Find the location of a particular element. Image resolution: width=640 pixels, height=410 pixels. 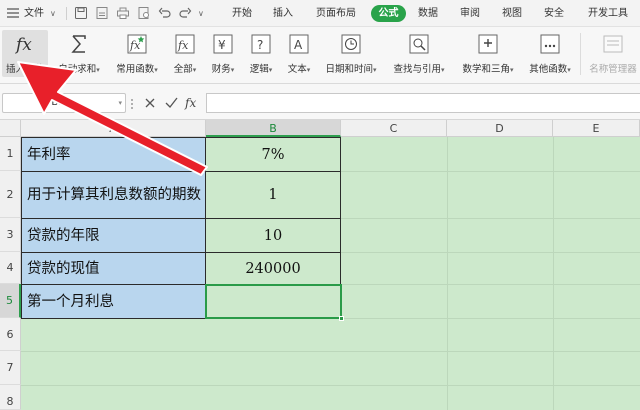

row-header-7: 7 is located at coordinates (10, 368).